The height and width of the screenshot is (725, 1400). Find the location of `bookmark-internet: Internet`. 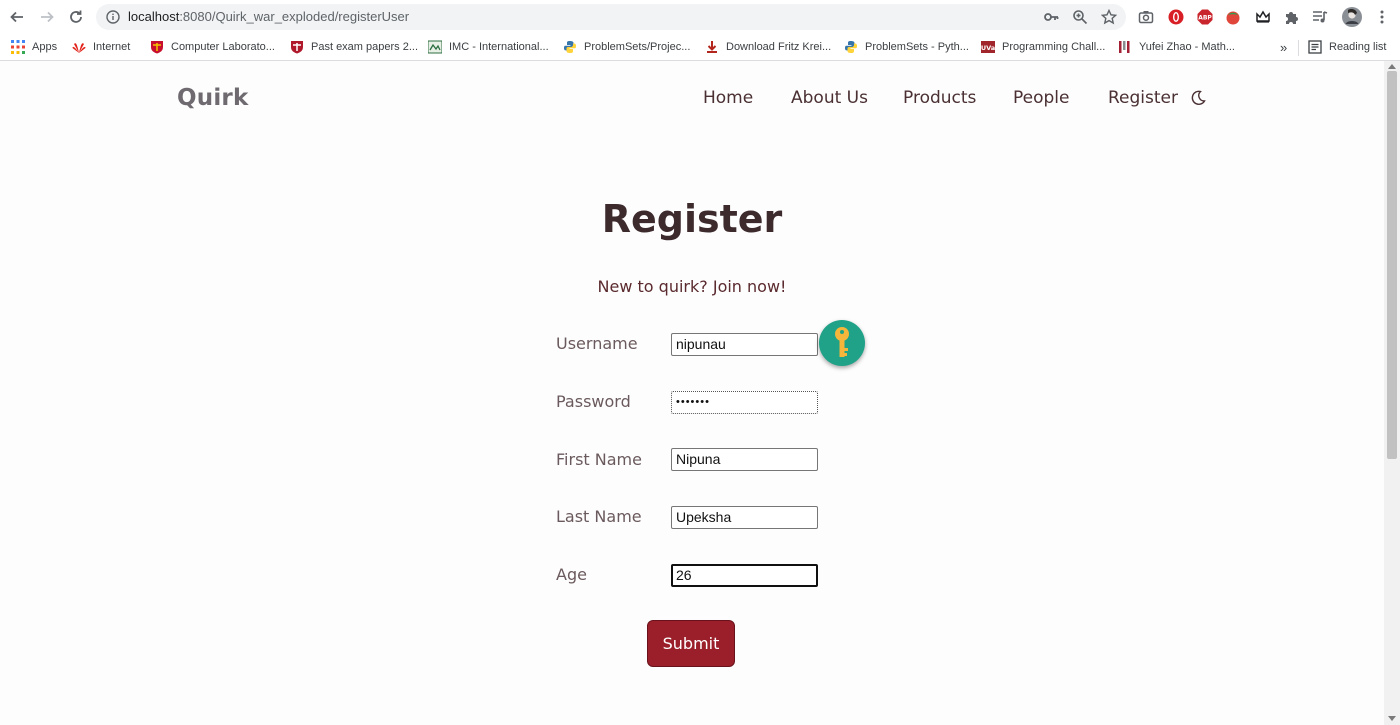

bookmark-internet: Internet is located at coordinates (101, 47).